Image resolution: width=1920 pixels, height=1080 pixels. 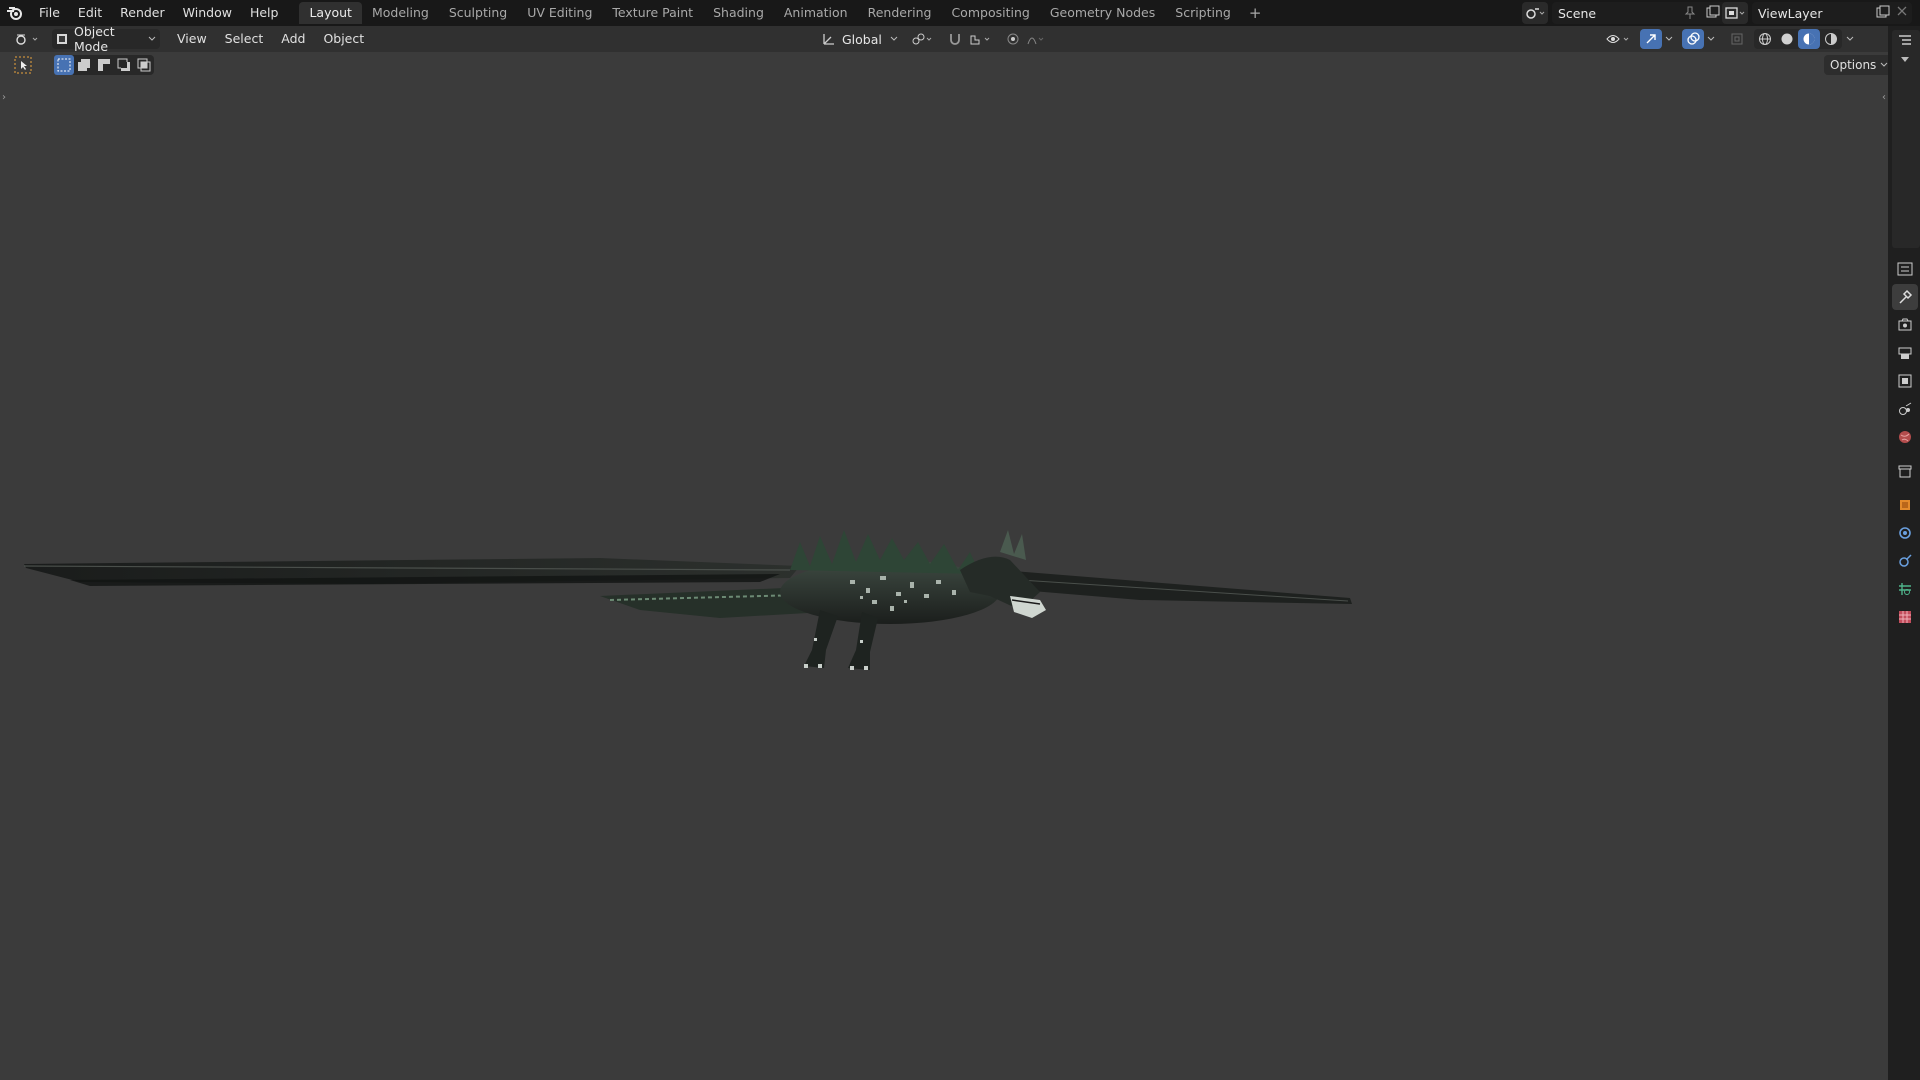 I want to click on tab-texture-paint: Texture Paint, so click(x=652, y=13).